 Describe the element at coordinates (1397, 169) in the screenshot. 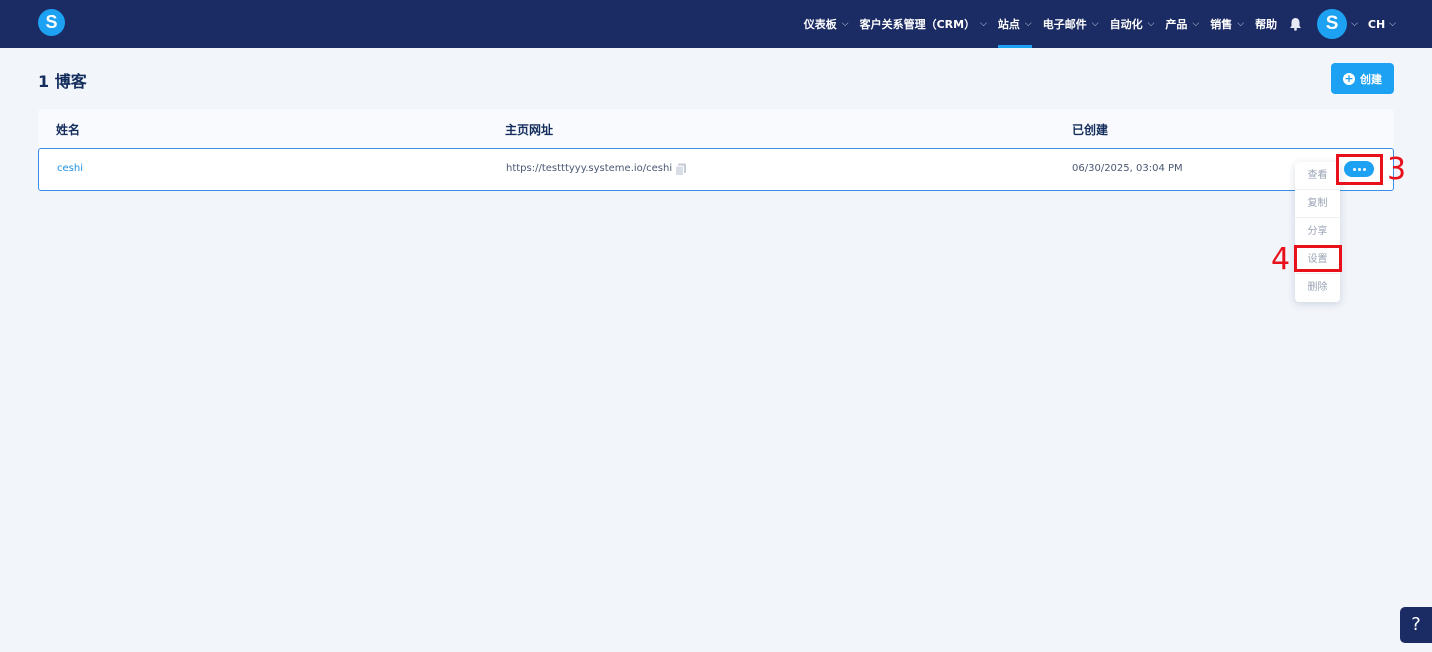

I see `annotation-label-step3: 3` at that location.